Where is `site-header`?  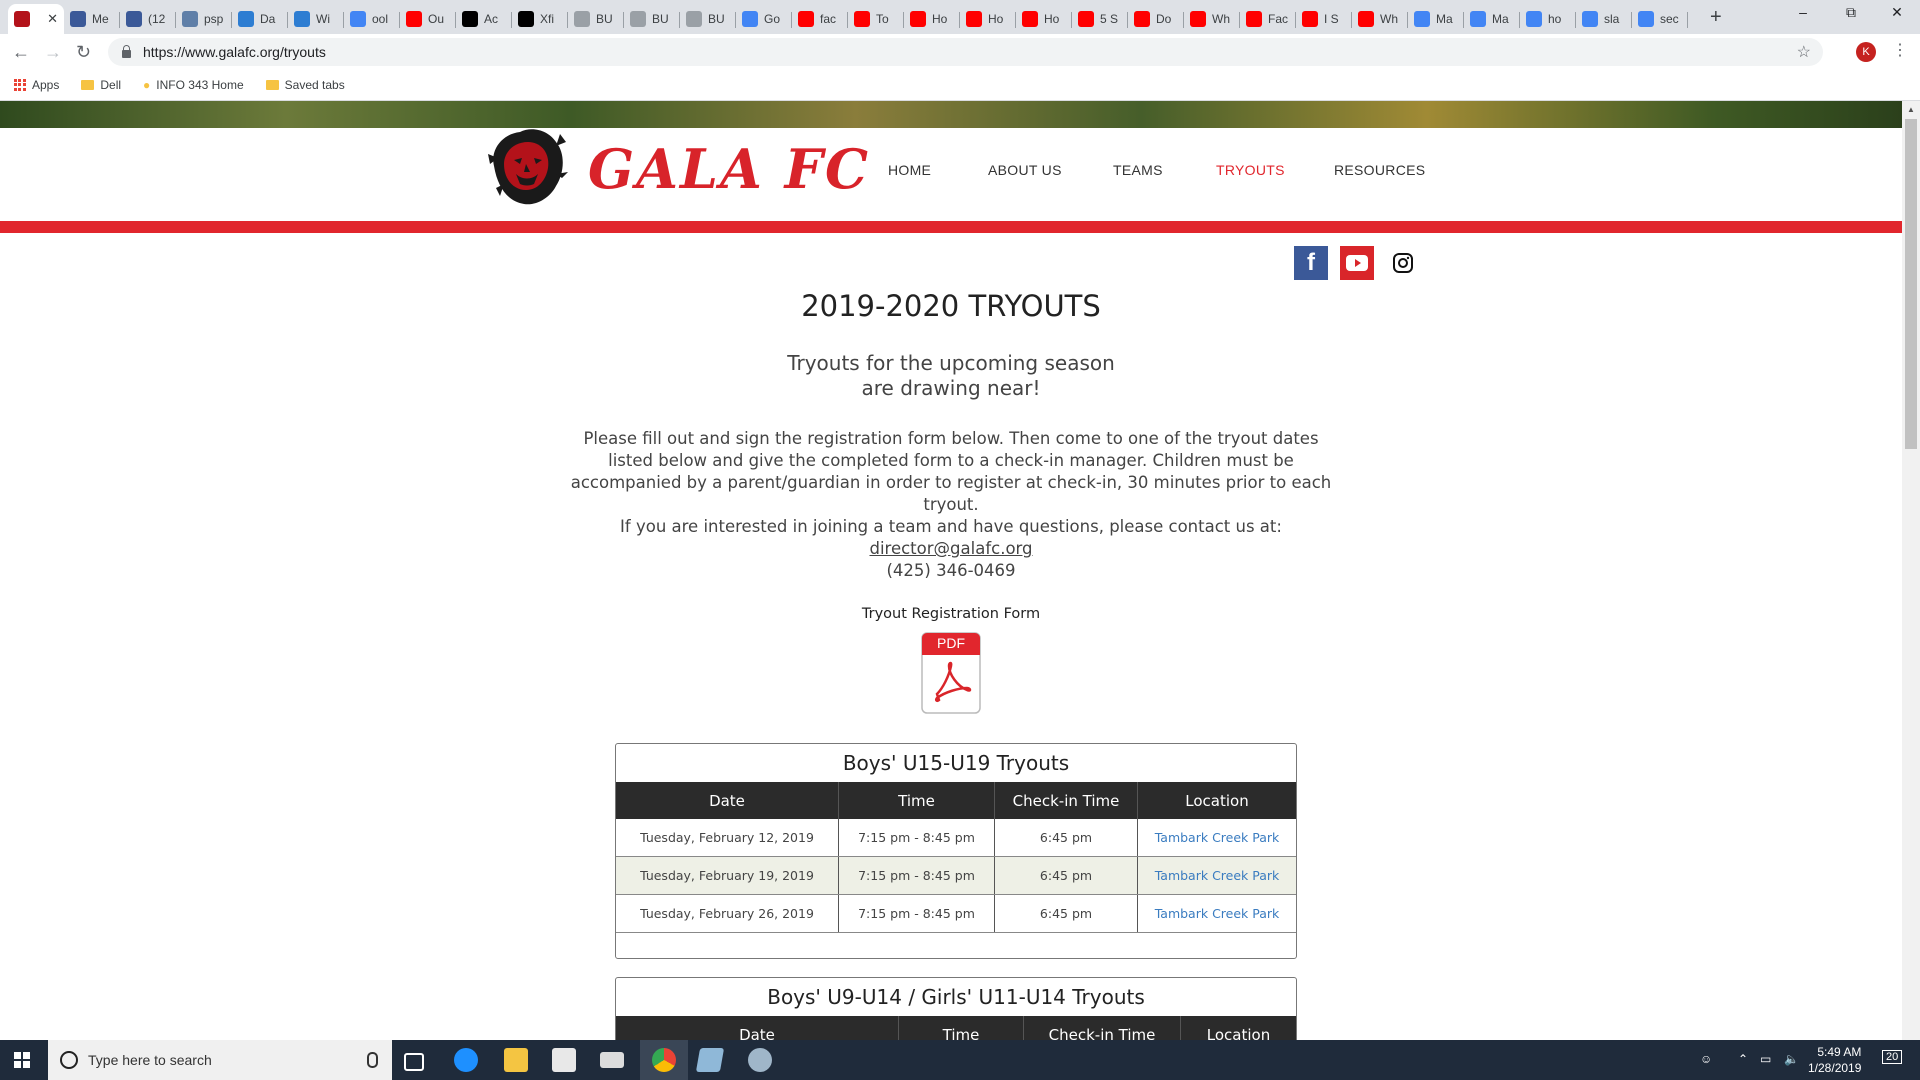 site-header is located at coordinates (951, 174).